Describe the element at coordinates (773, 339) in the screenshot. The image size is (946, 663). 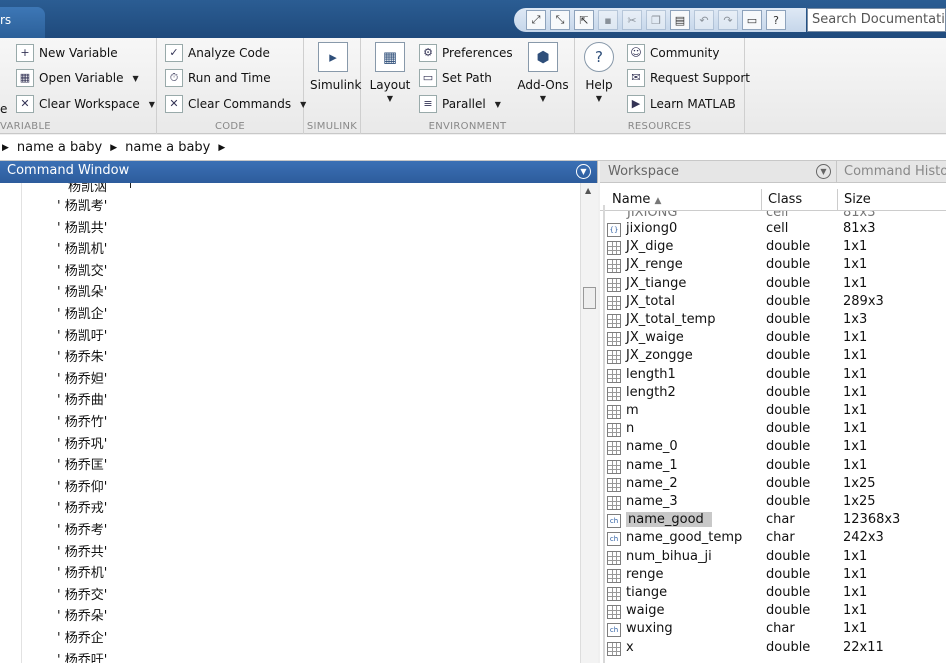
I see `table-row: JX_waige double 1x1` at that location.